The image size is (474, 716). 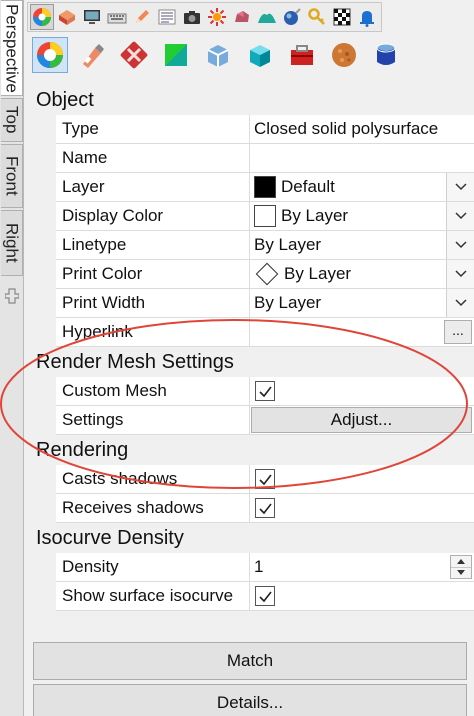 I want to click on cube-icon, so click(x=260, y=55).